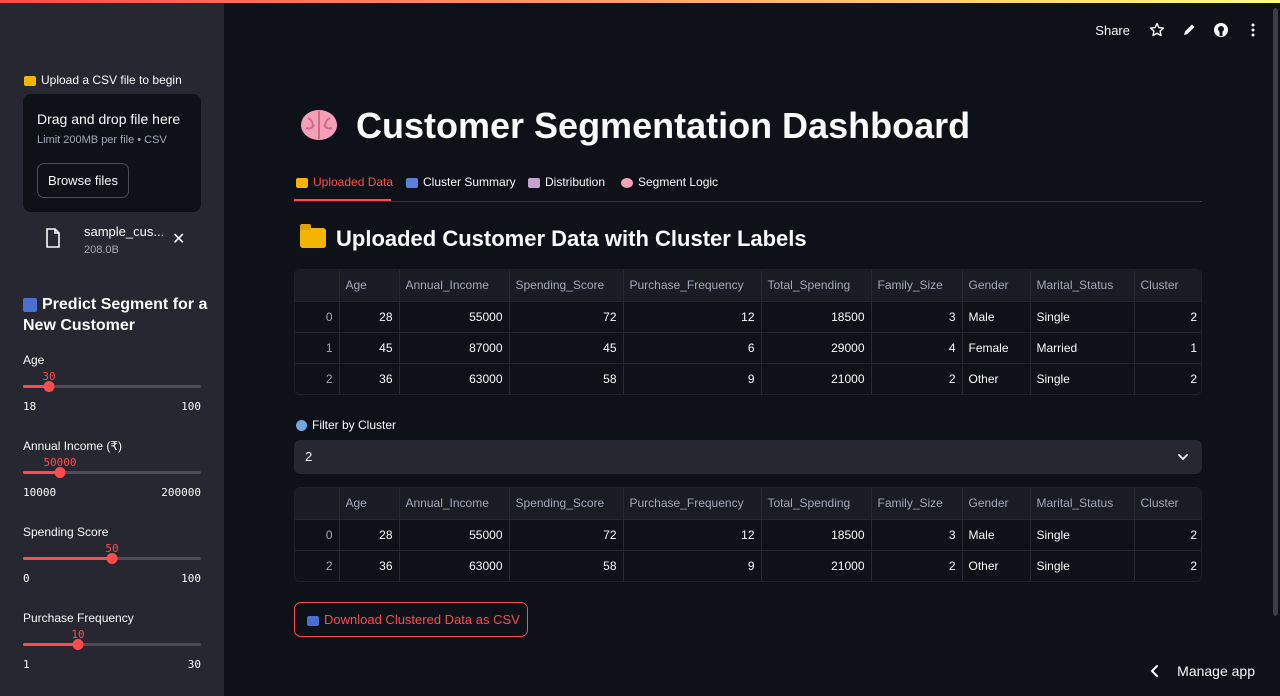 The width and height of the screenshot is (1280, 696). I want to click on manage-app-button: Manage app, so click(1202, 671).